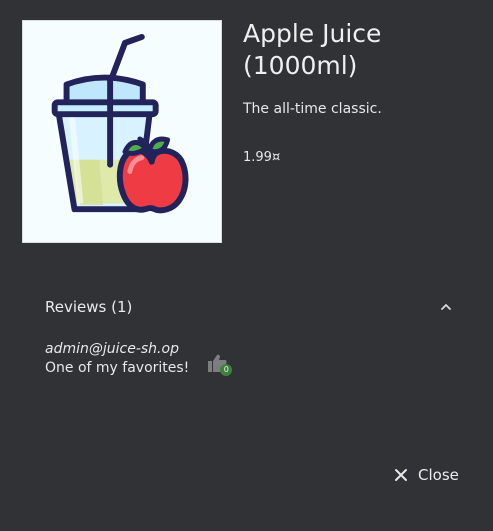  Describe the element at coordinates (401, 475) in the screenshot. I see `close-icon` at that location.